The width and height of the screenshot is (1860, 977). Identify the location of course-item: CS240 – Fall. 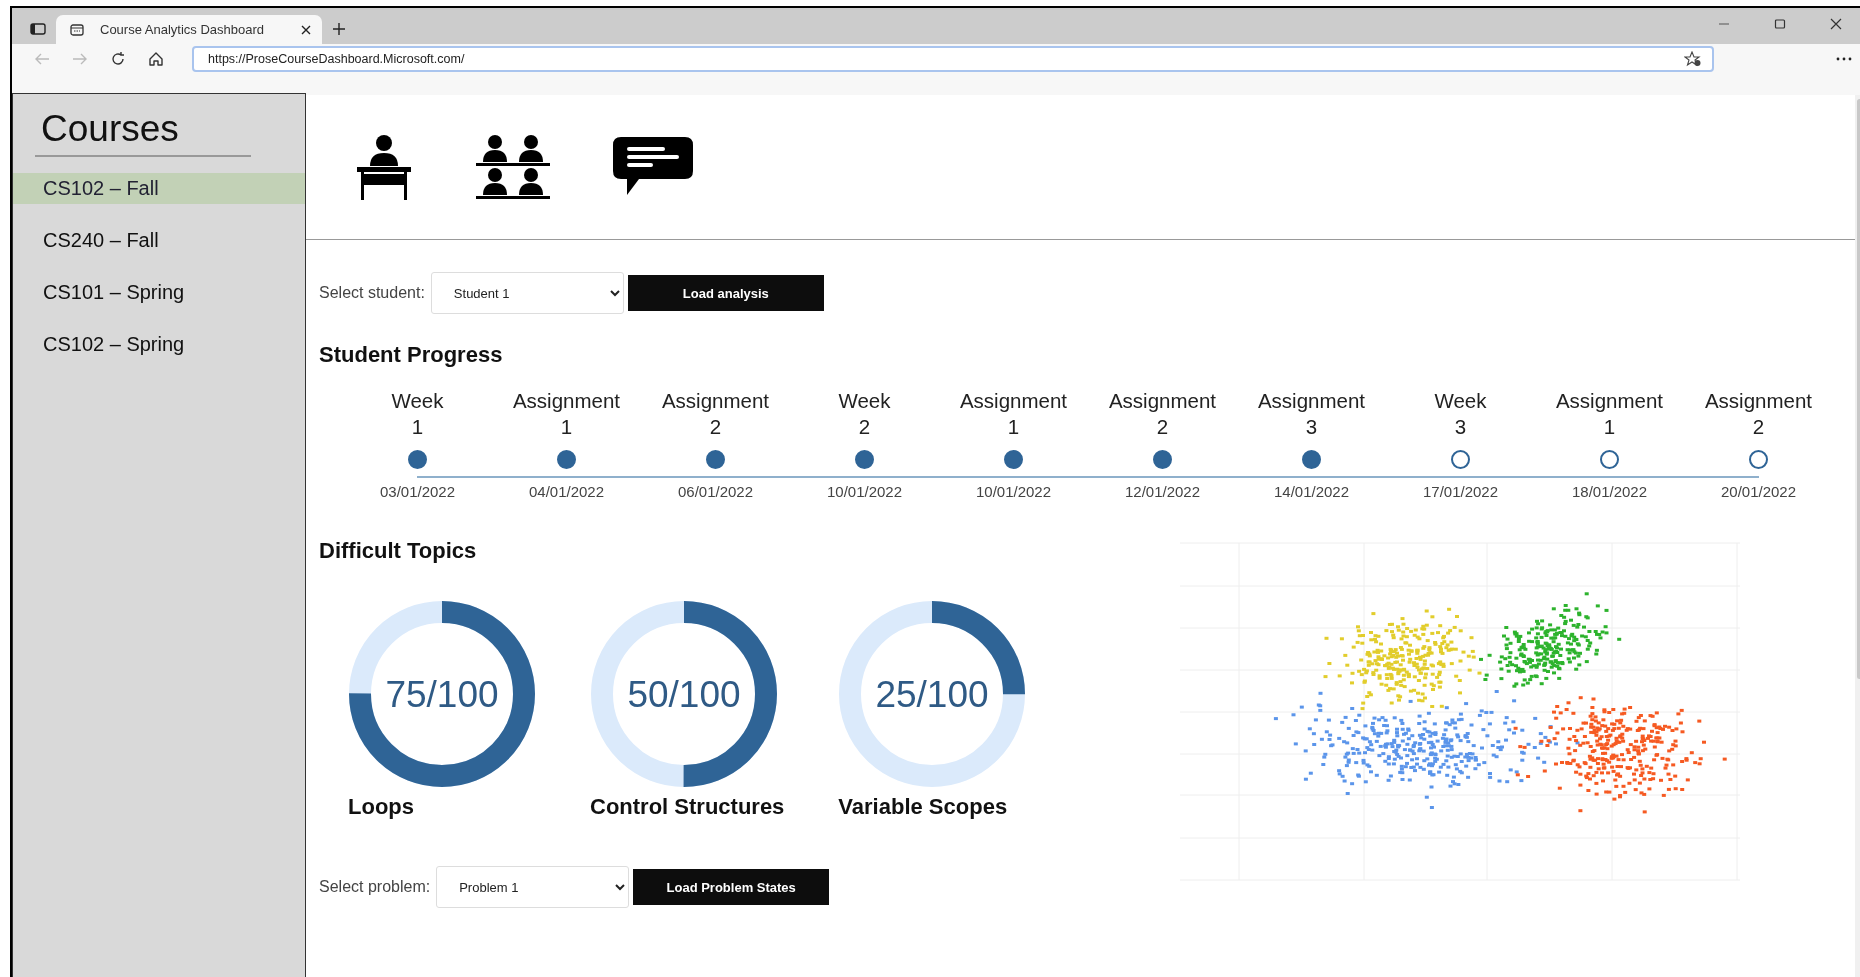
(159, 240).